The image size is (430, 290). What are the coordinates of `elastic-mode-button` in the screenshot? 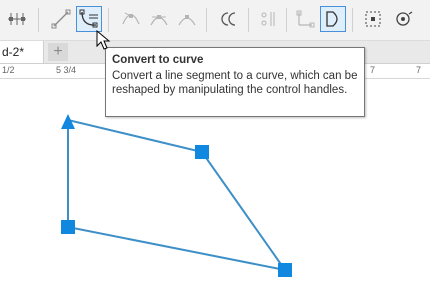 It's located at (305, 19).